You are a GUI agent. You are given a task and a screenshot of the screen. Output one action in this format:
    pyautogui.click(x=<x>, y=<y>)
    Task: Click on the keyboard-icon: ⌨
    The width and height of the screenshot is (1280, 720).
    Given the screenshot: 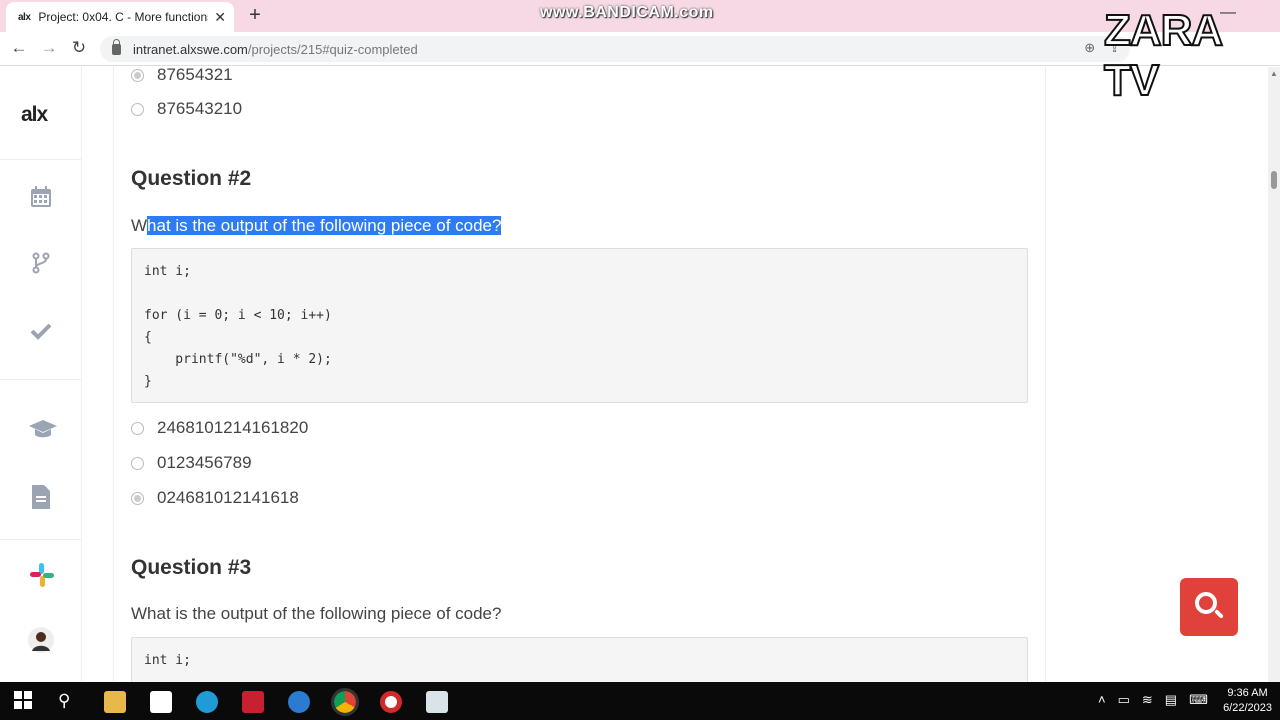 What is the action you would take?
    pyautogui.click(x=1198, y=700)
    